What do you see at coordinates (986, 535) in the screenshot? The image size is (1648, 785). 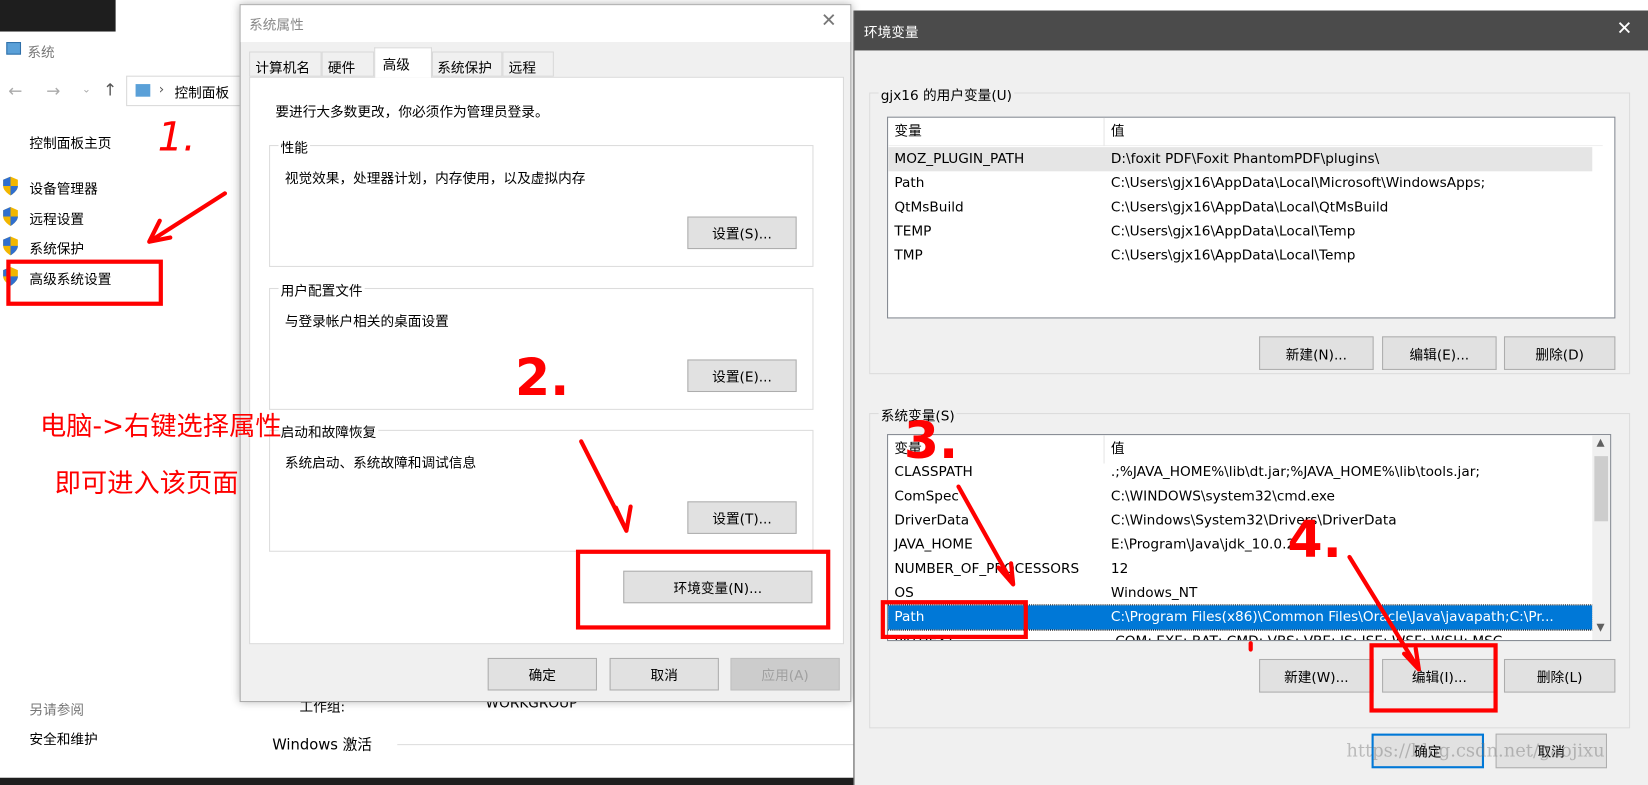 I see `arrow-step3` at bounding box center [986, 535].